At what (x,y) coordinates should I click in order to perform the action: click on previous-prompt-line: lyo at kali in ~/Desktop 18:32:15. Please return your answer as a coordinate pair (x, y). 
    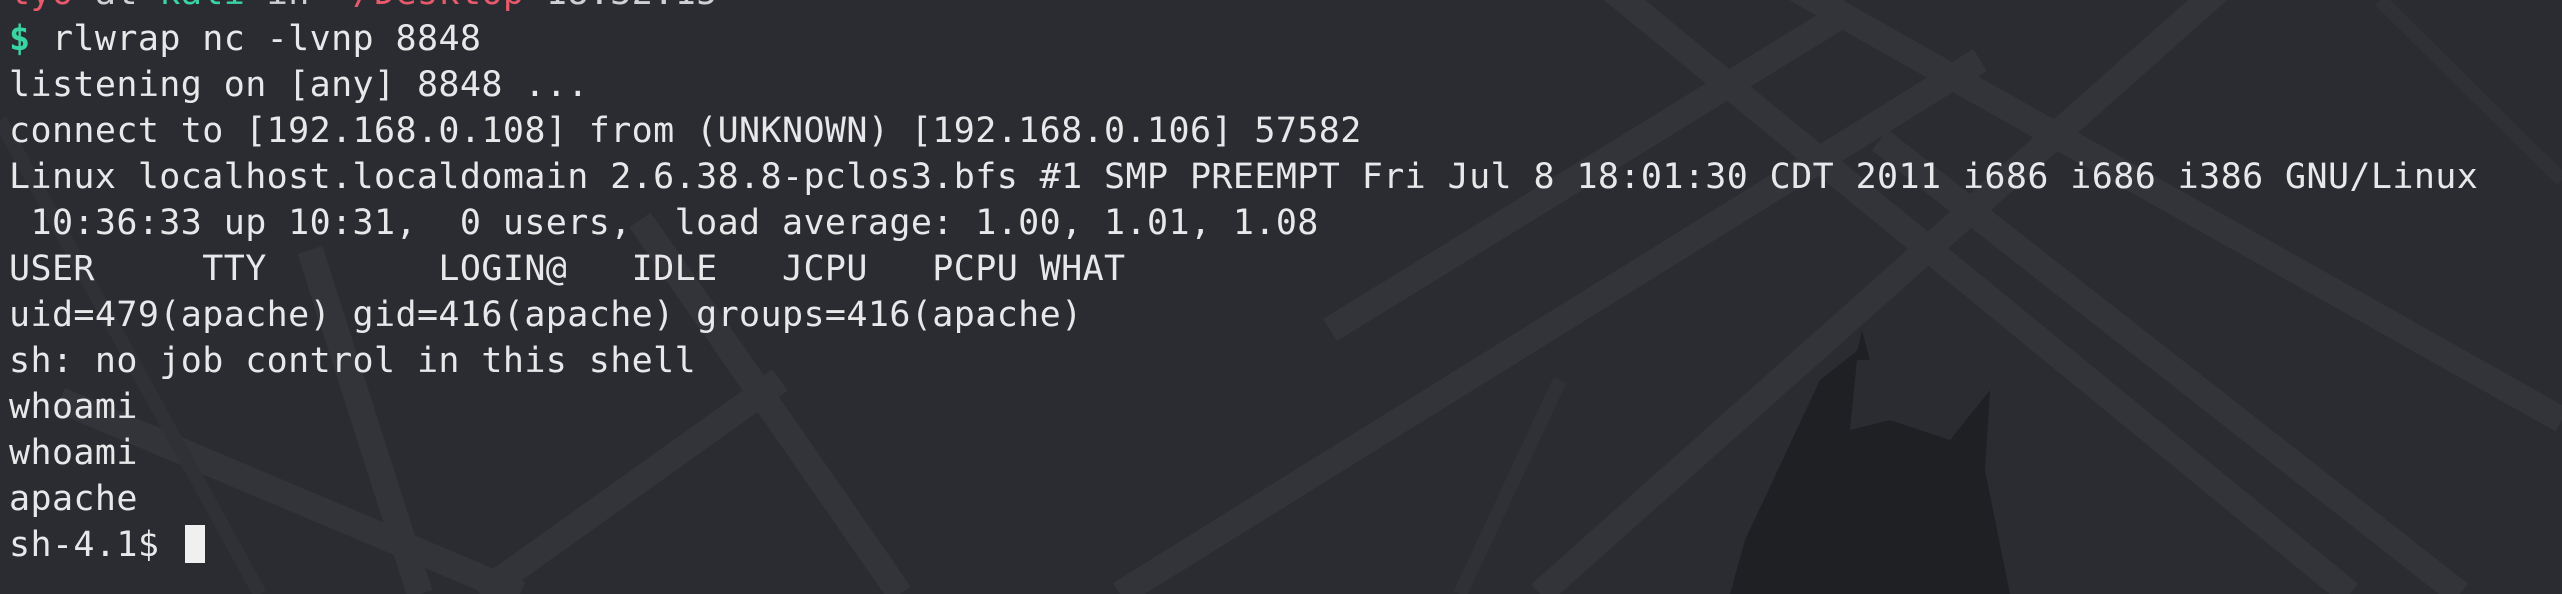
    Looking at the image, I should click on (1285, 8).